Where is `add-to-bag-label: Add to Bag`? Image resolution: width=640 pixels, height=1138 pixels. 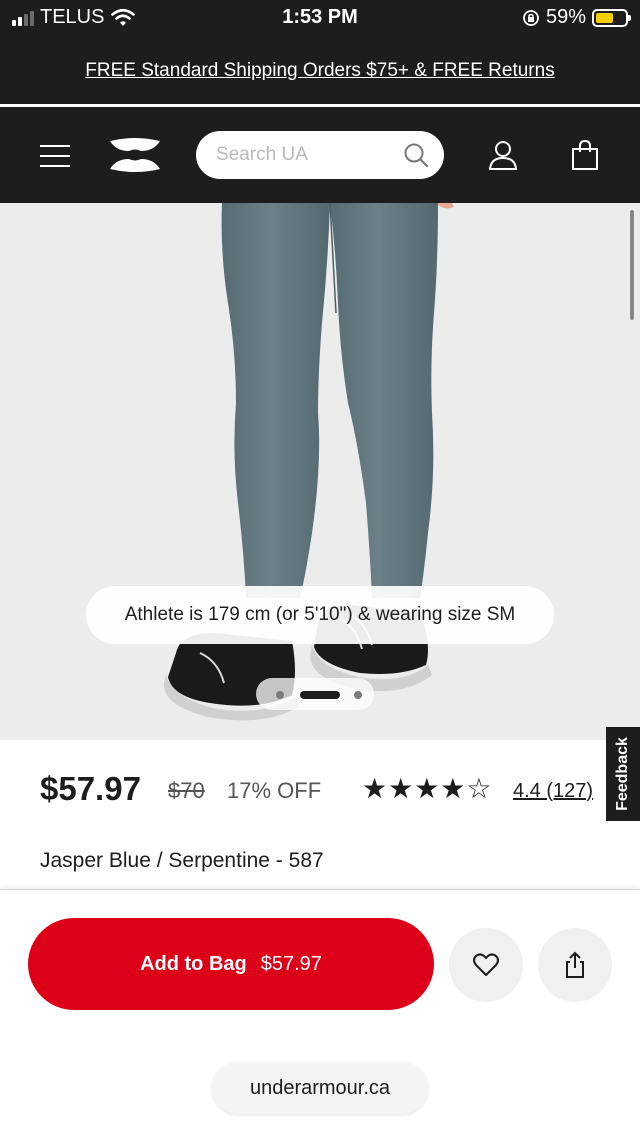
add-to-bag-label: Add to Bag is located at coordinates (193, 964).